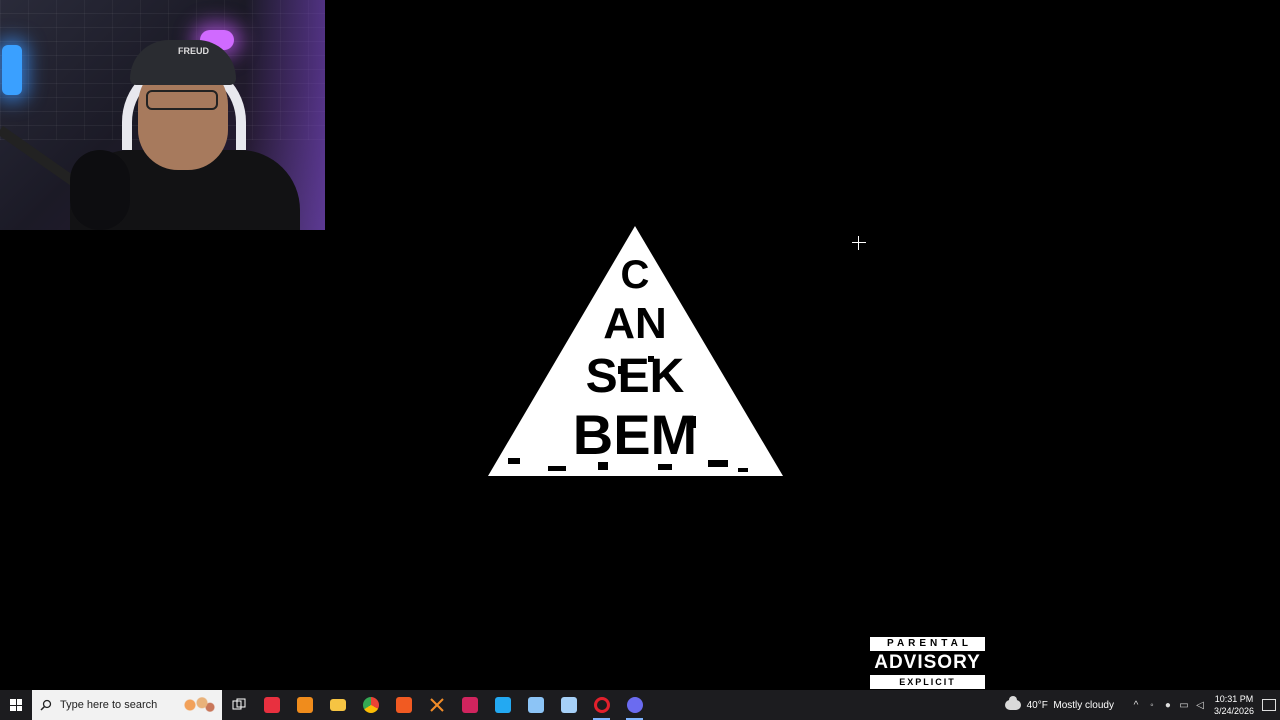 The image size is (1280, 720). Describe the element at coordinates (1136, 705) in the screenshot. I see `chevron-up-icon: ^` at that location.